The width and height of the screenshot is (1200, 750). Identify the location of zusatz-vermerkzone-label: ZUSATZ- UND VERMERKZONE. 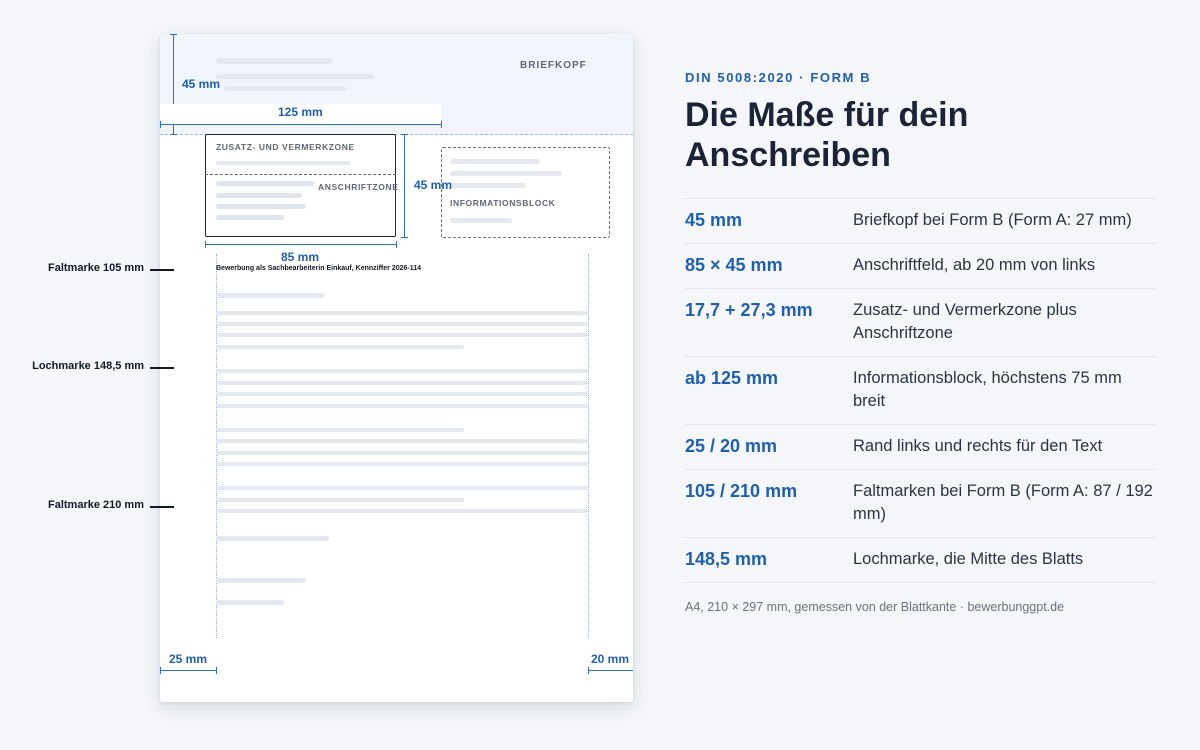
(285, 147).